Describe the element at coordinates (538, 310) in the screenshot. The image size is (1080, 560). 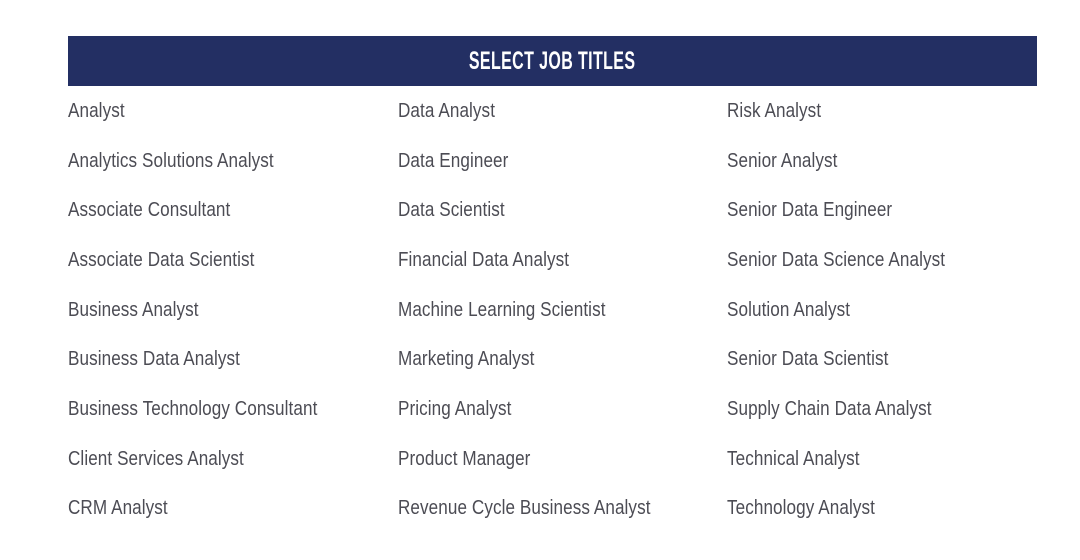
I see `job-title-item: Machine Learning Scientist` at that location.